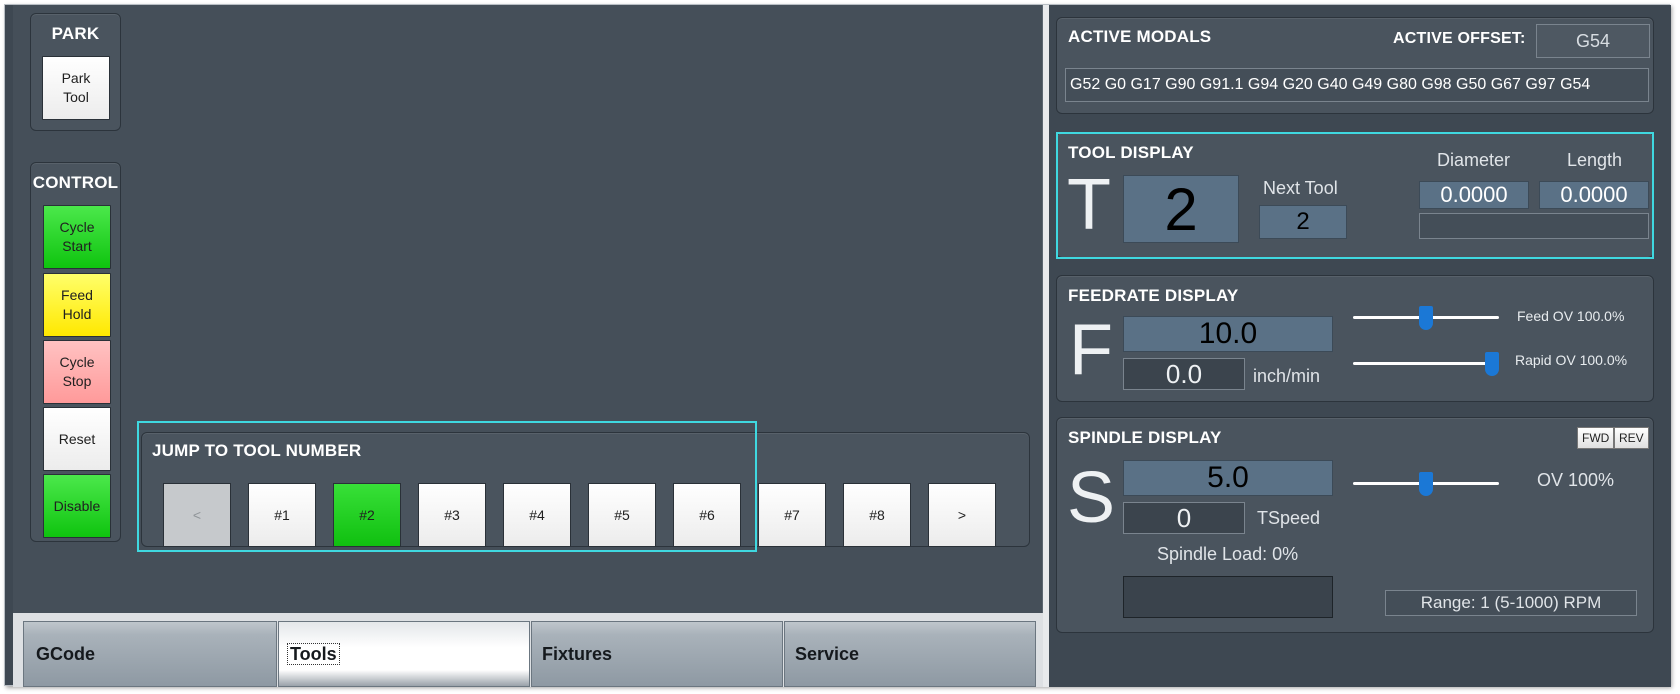 The height and width of the screenshot is (694, 1680). I want to click on feed-hold-button: Feed Hold, so click(77, 305).